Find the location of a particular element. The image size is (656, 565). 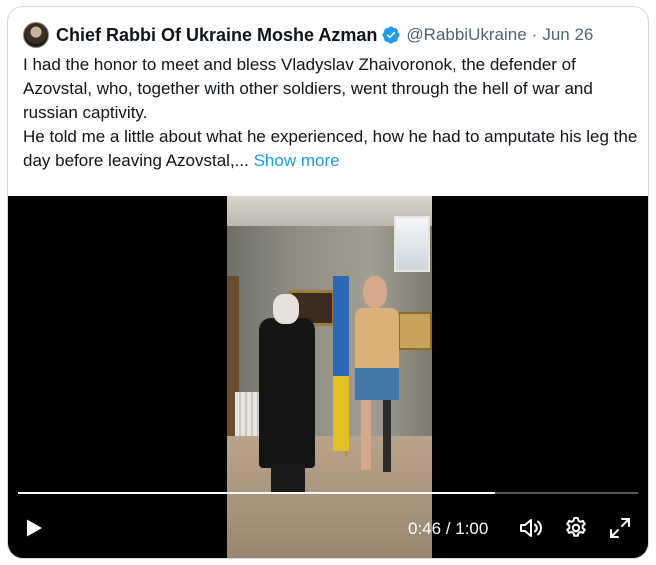

tweet-date: Jun 26 is located at coordinates (567, 35).